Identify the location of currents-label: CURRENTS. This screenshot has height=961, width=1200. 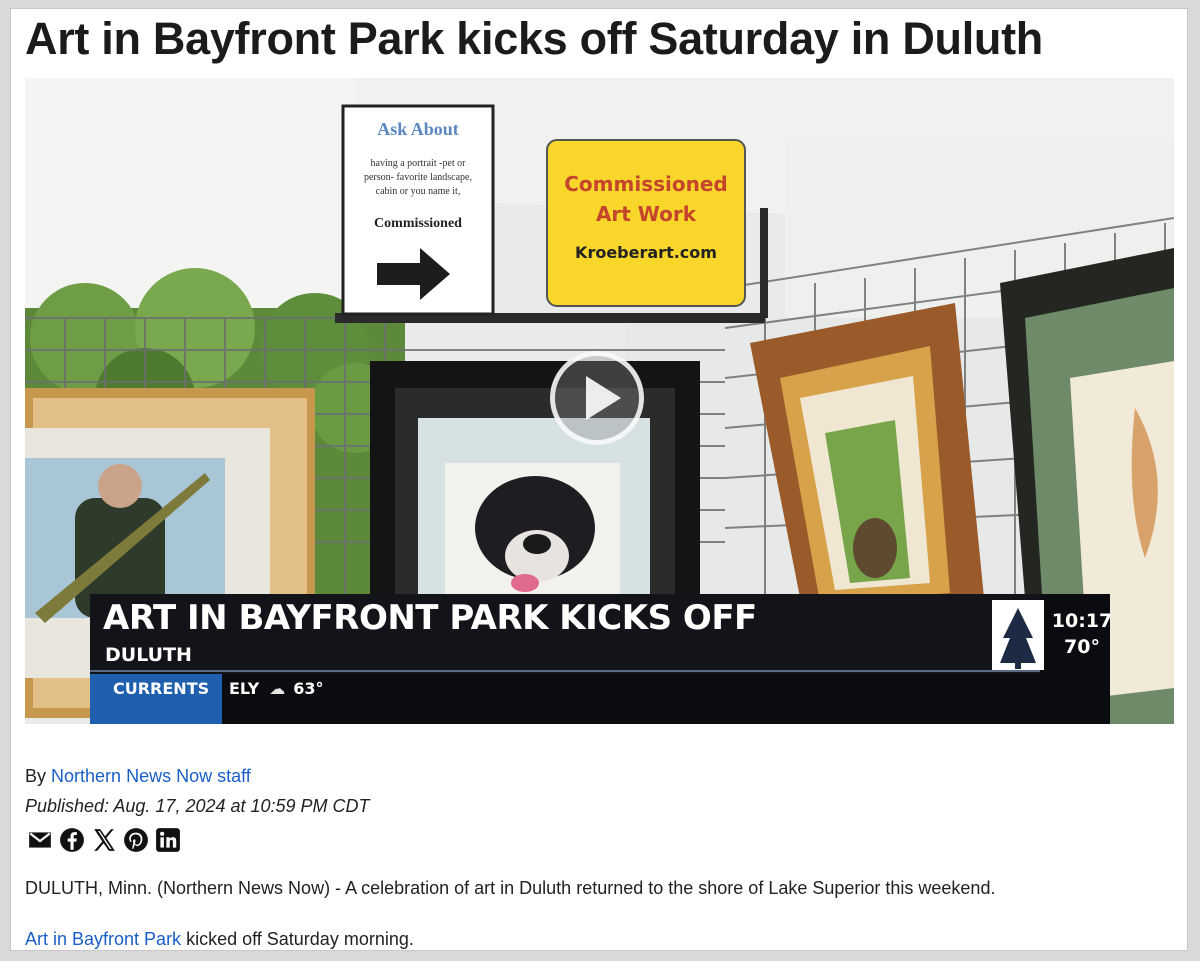
(161, 688).